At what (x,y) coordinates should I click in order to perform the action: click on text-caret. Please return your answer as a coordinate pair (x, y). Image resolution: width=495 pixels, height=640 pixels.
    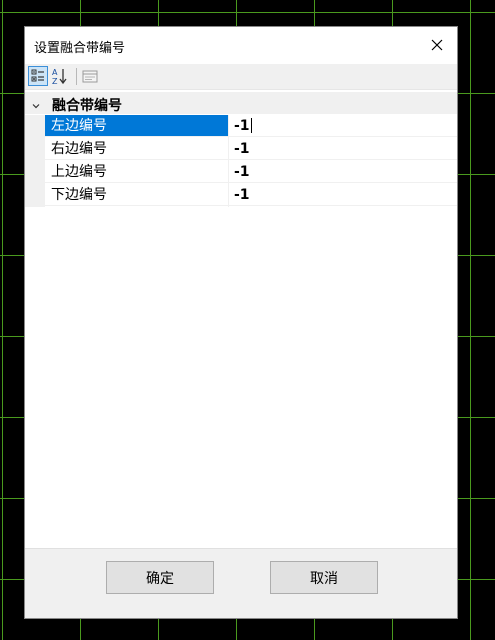
    Looking at the image, I should click on (251, 125).